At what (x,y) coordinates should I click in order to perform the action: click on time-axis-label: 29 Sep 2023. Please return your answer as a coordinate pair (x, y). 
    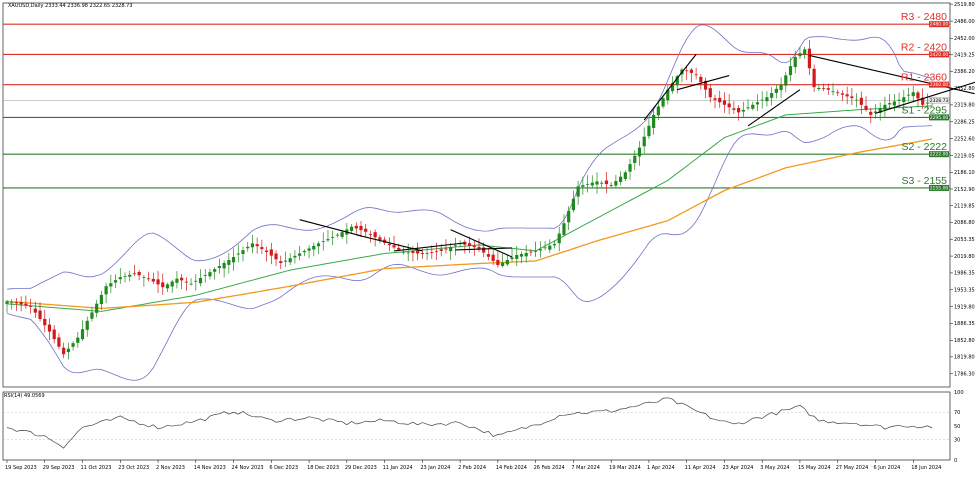
    Looking at the image, I should click on (59, 468).